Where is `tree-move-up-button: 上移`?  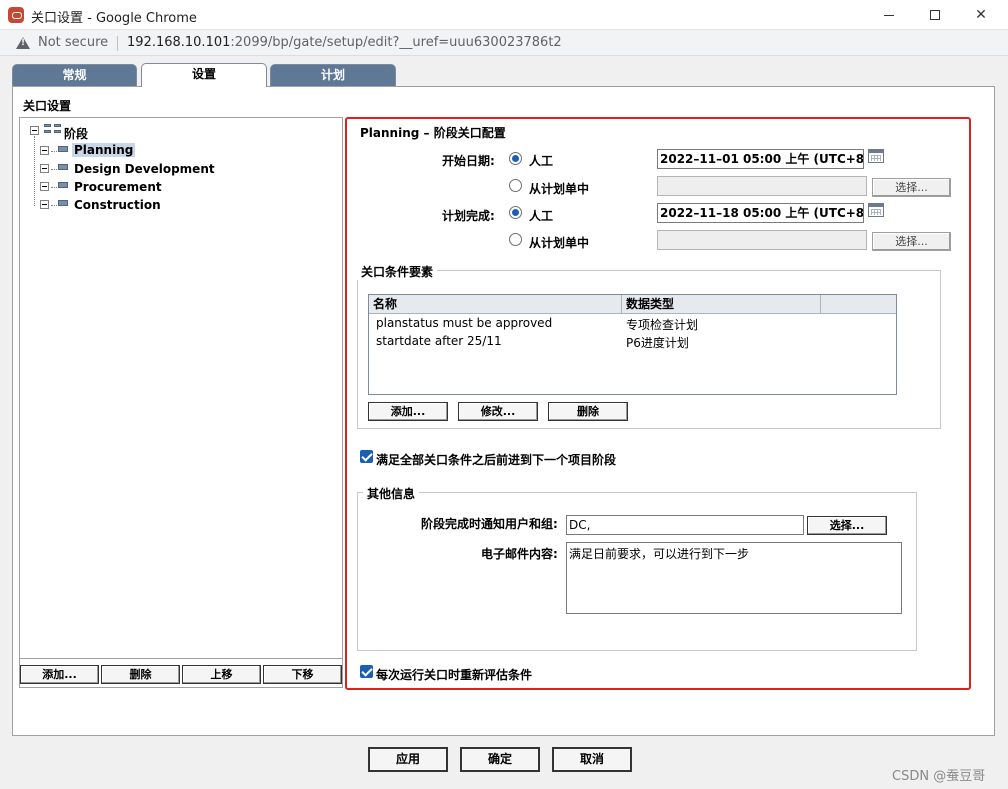 tree-move-up-button: 上移 is located at coordinates (221, 674).